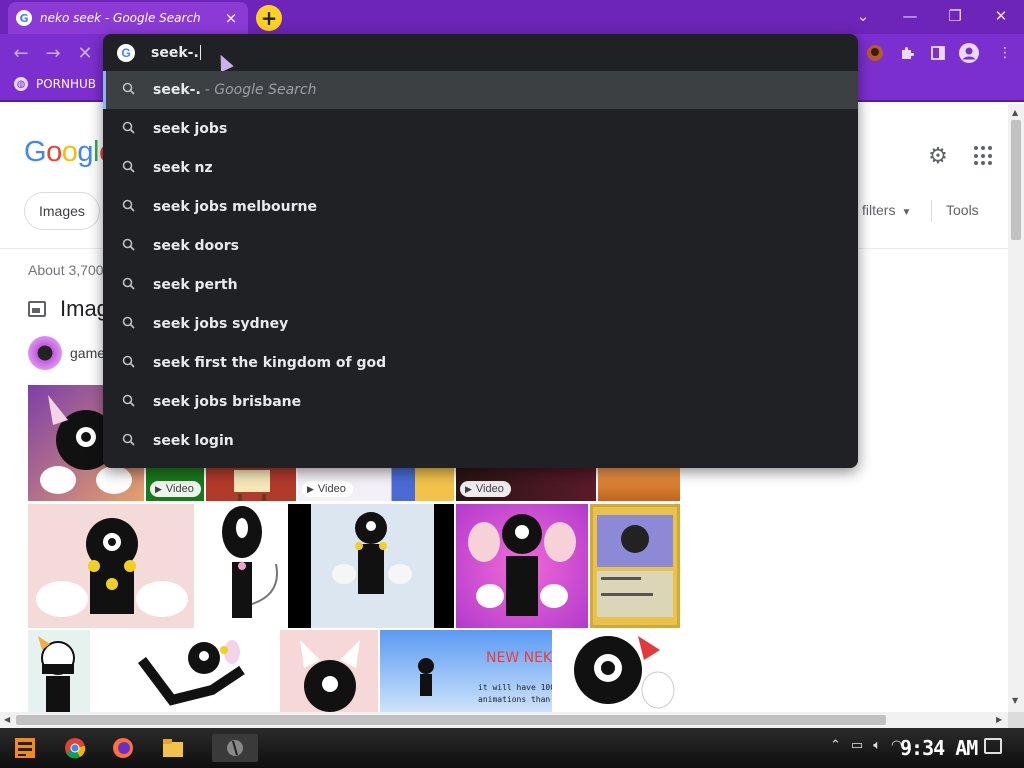  I want to click on scroll-left-icon: ◀, so click(7, 719).